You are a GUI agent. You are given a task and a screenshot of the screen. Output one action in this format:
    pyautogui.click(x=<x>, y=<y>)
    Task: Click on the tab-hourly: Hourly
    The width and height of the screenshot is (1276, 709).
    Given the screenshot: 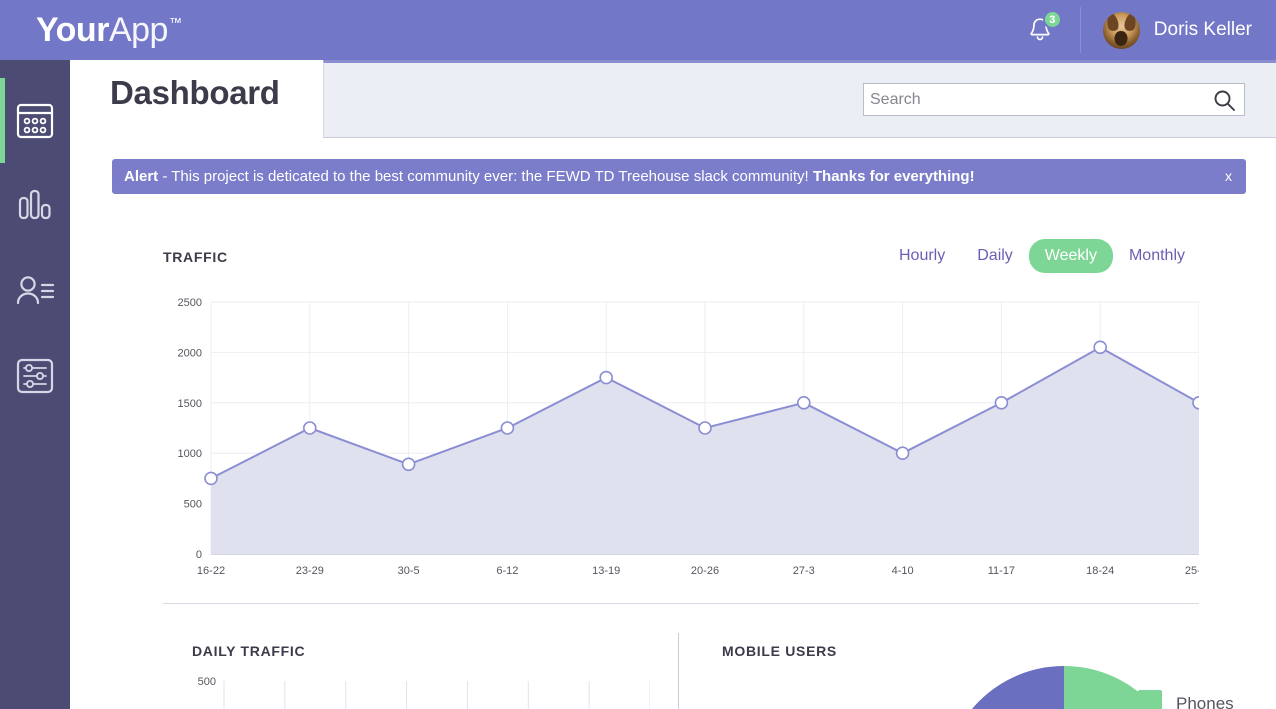 What is the action you would take?
    pyautogui.click(x=922, y=256)
    